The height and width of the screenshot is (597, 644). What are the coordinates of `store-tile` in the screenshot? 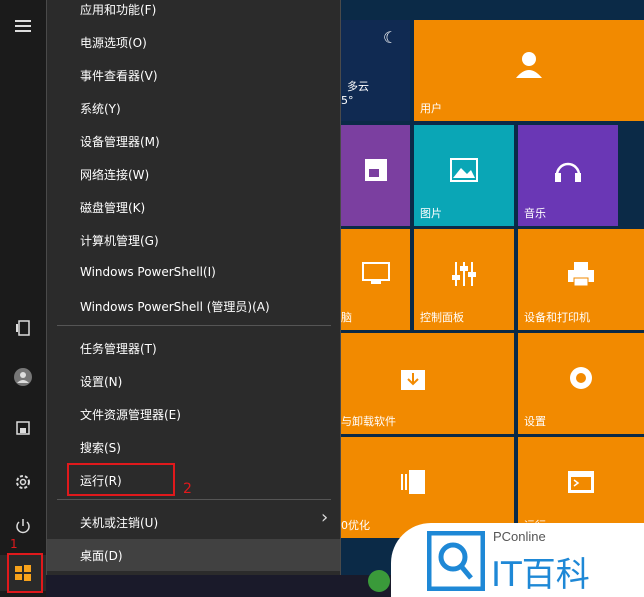 It's located at (375, 175).